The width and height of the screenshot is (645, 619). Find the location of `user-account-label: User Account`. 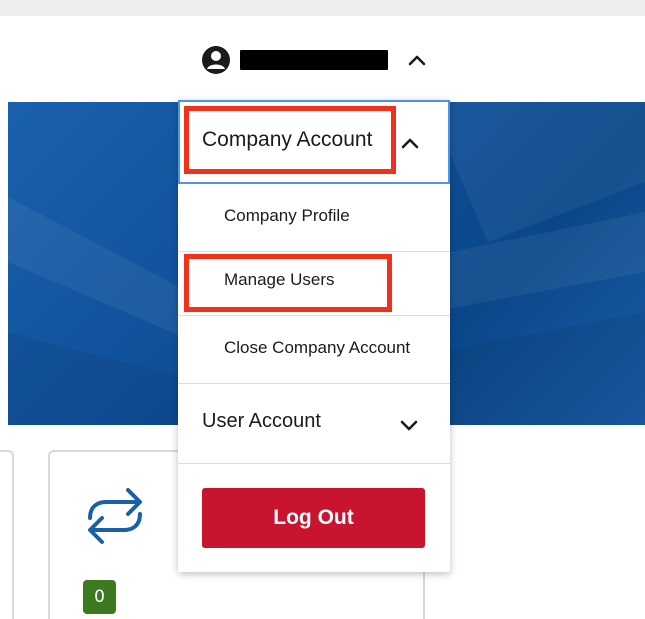

user-account-label: User Account is located at coordinates (261, 421).